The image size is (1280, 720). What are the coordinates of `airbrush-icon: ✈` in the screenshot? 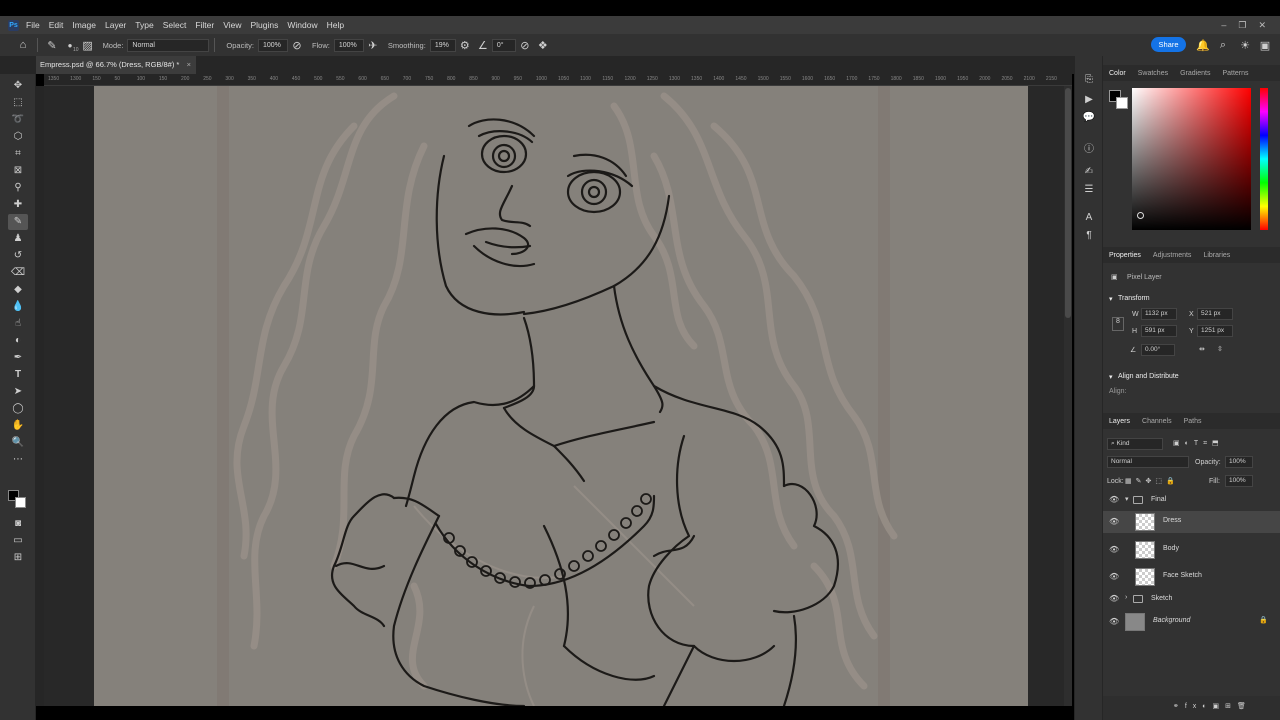 It's located at (373, 45).